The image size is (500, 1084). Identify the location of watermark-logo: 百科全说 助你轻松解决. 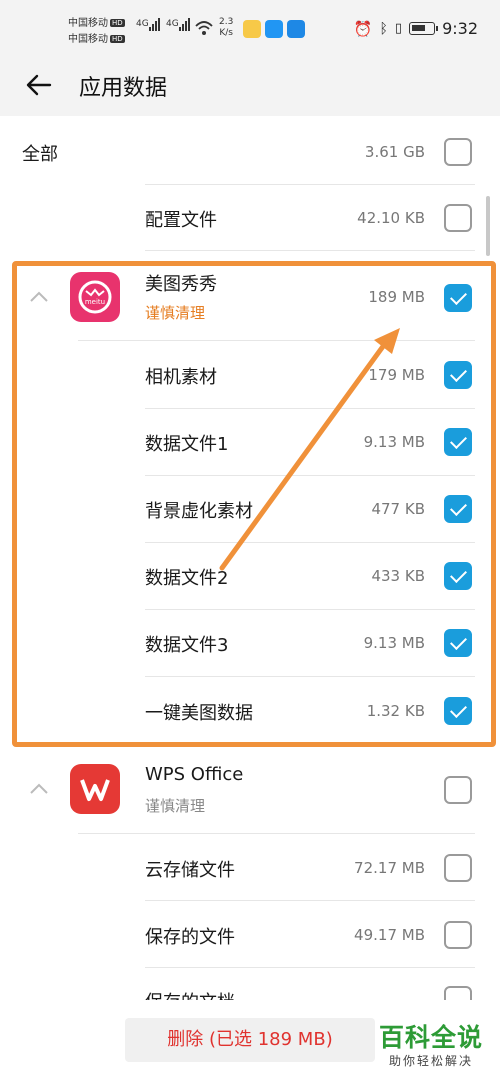
(430, 1046).